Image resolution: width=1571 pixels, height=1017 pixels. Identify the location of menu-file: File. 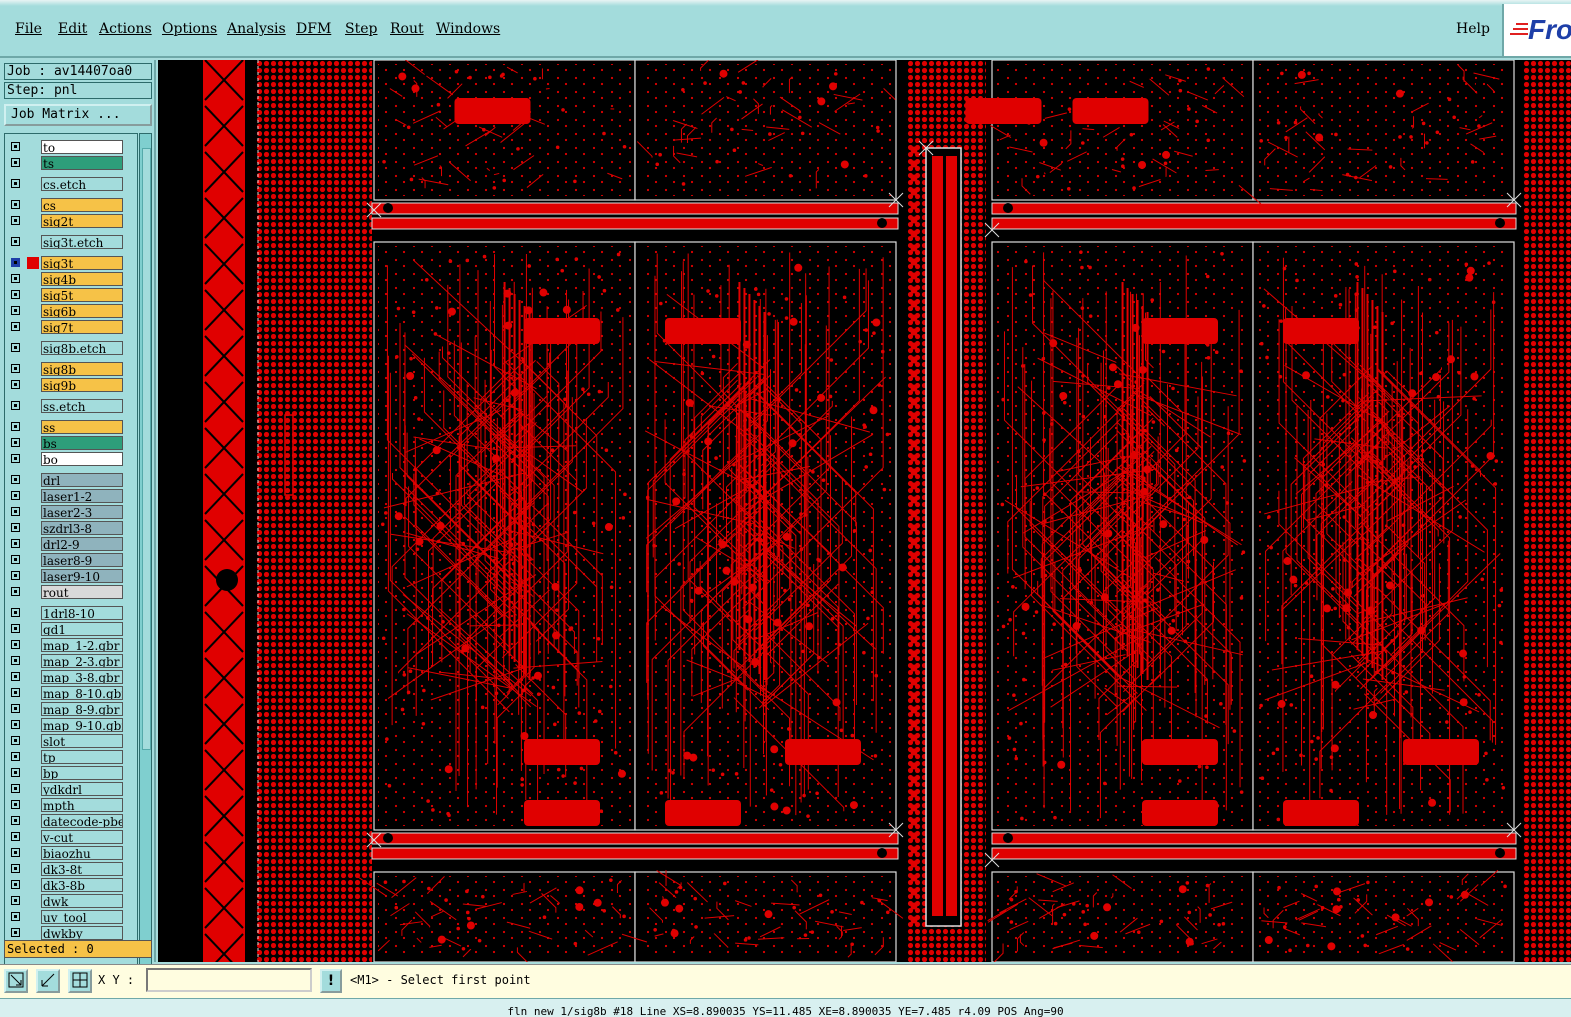
(28, 29).